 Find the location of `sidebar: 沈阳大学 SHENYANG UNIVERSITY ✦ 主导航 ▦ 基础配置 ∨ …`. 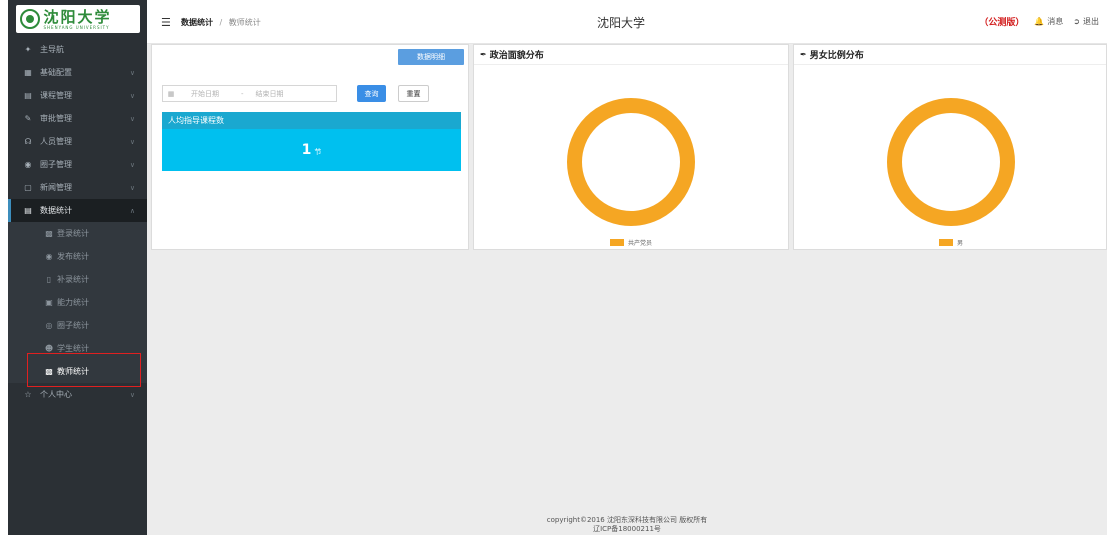

sidebar: 沈阳大学 SHENYANG UNIVERSITY ✦ 主导航 ▦ 基础配置 ∨ … is located at coordinates (77, 267).